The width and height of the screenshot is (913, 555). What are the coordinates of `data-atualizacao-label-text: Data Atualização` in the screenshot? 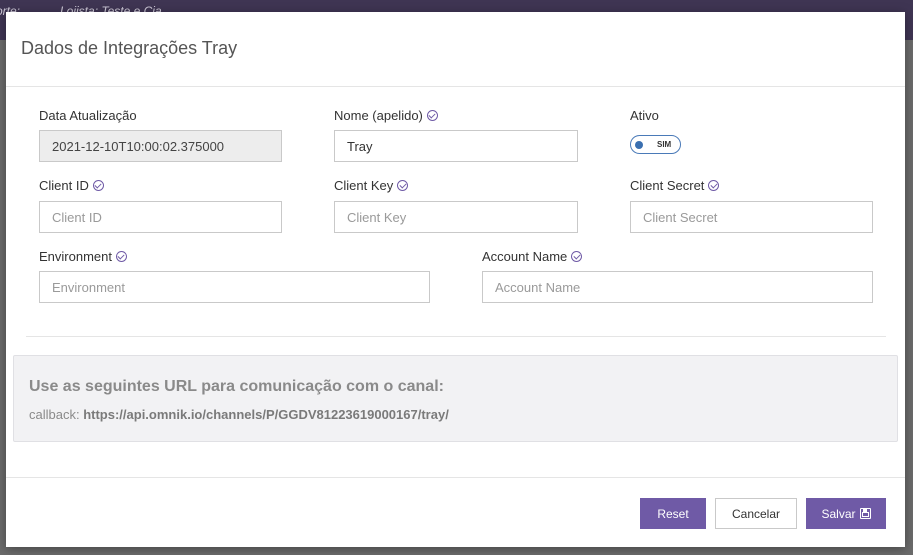 It's located at (88, 115).